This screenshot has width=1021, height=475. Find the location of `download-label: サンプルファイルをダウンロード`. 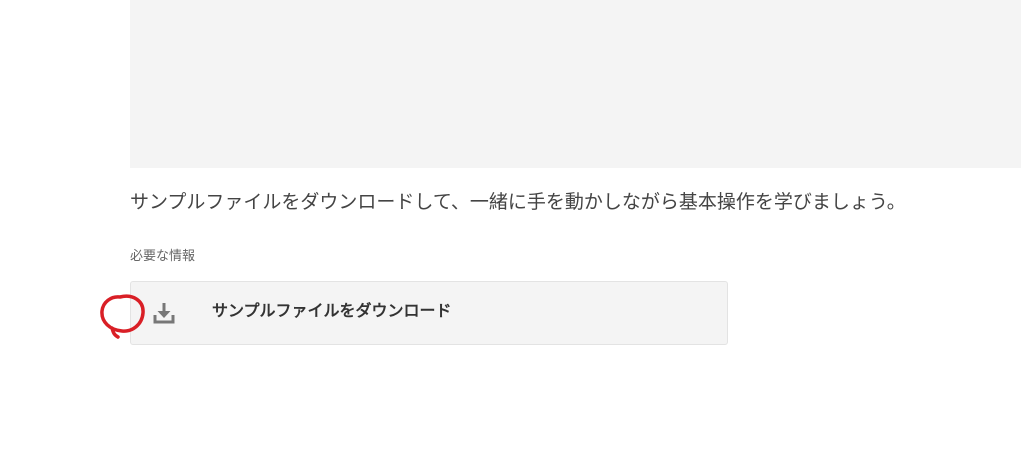

download-label: サンプルファイルをダウンロード is located at coordinates (332, 310).